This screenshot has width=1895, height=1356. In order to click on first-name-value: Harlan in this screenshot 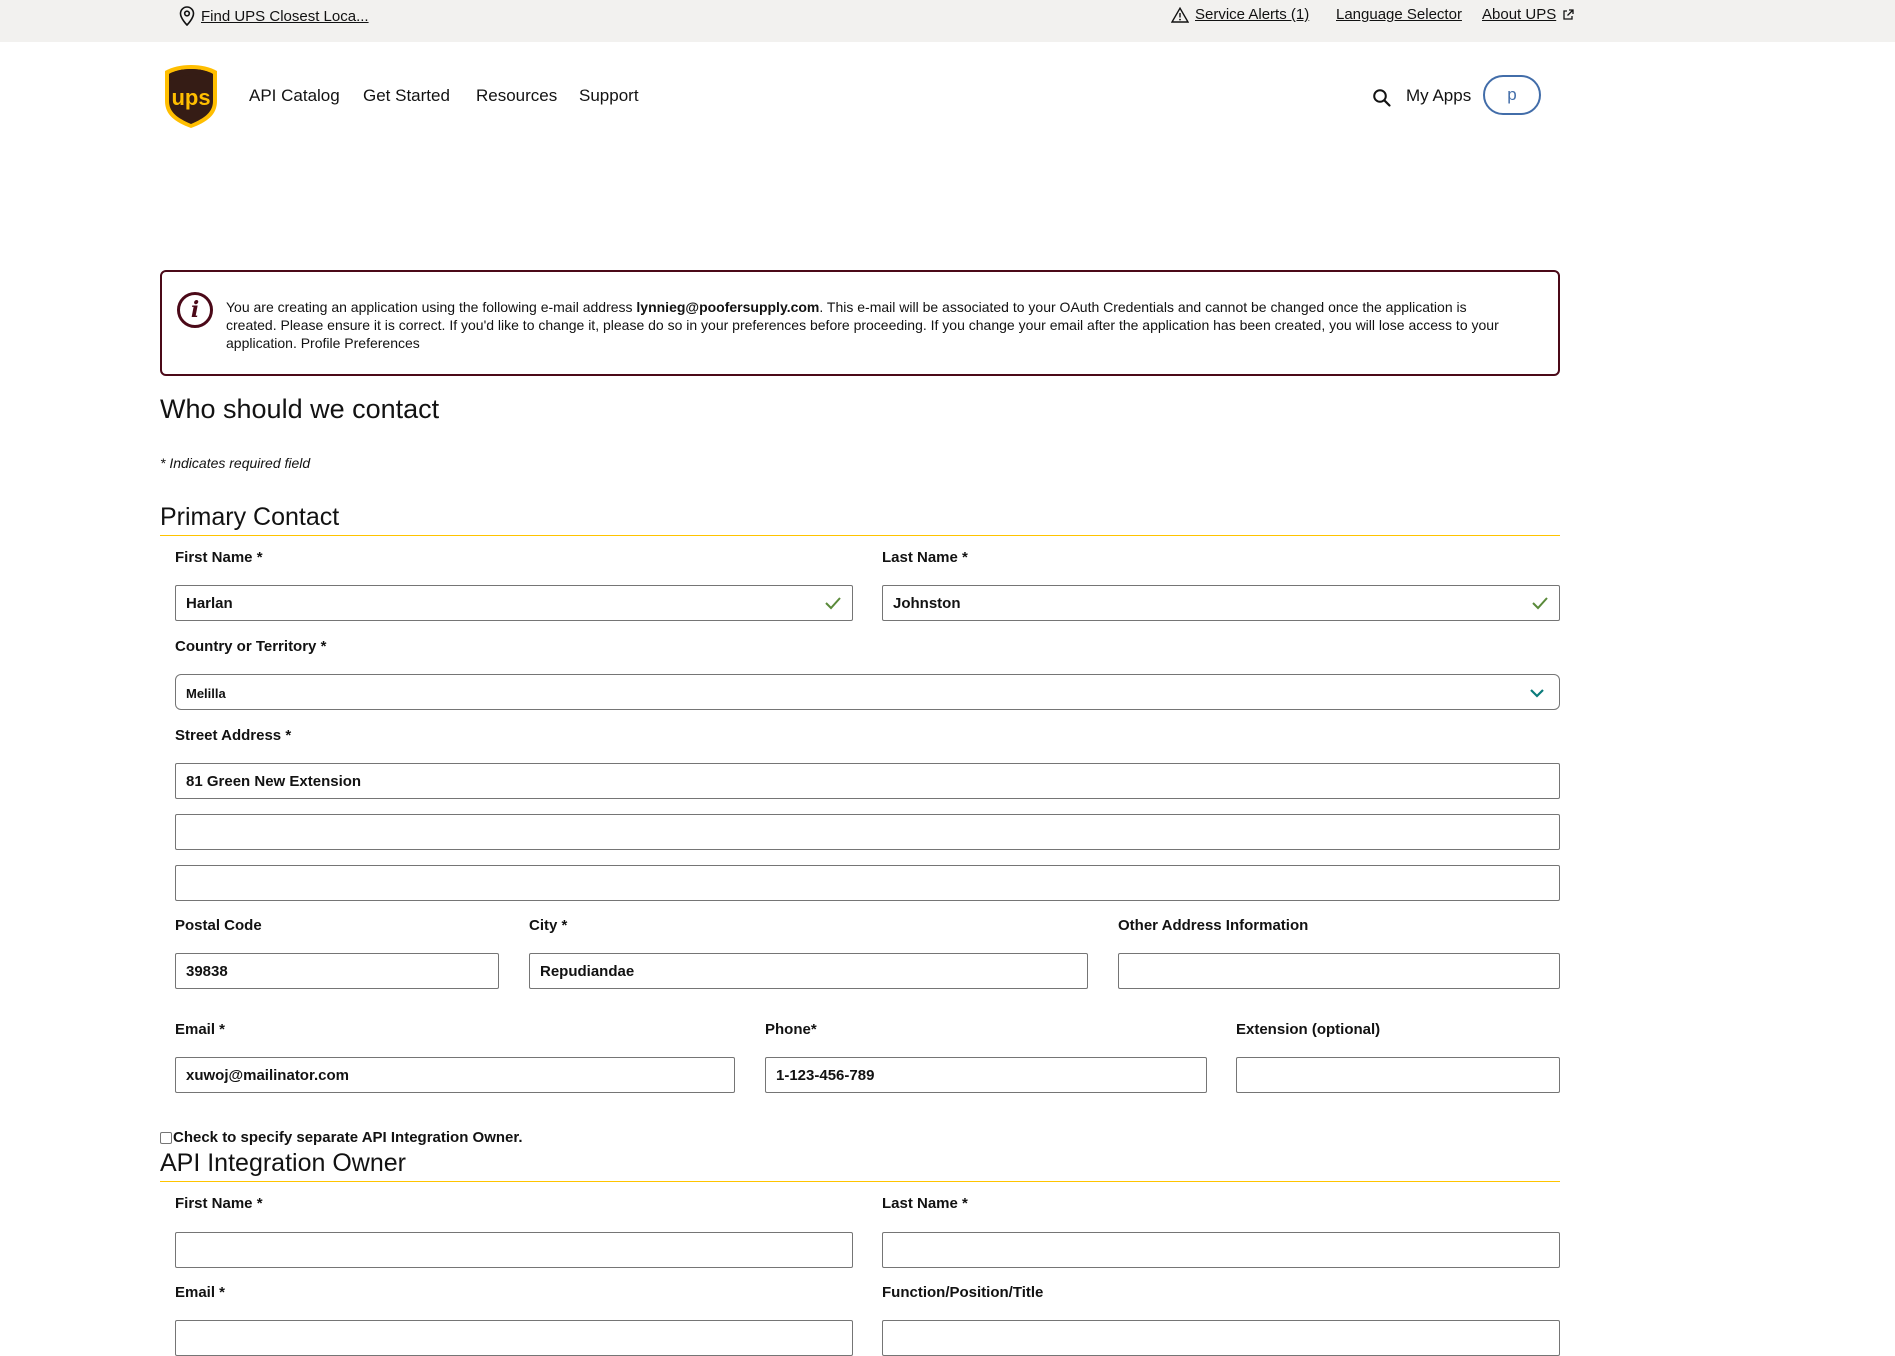, I will do `click(209, 603)`.